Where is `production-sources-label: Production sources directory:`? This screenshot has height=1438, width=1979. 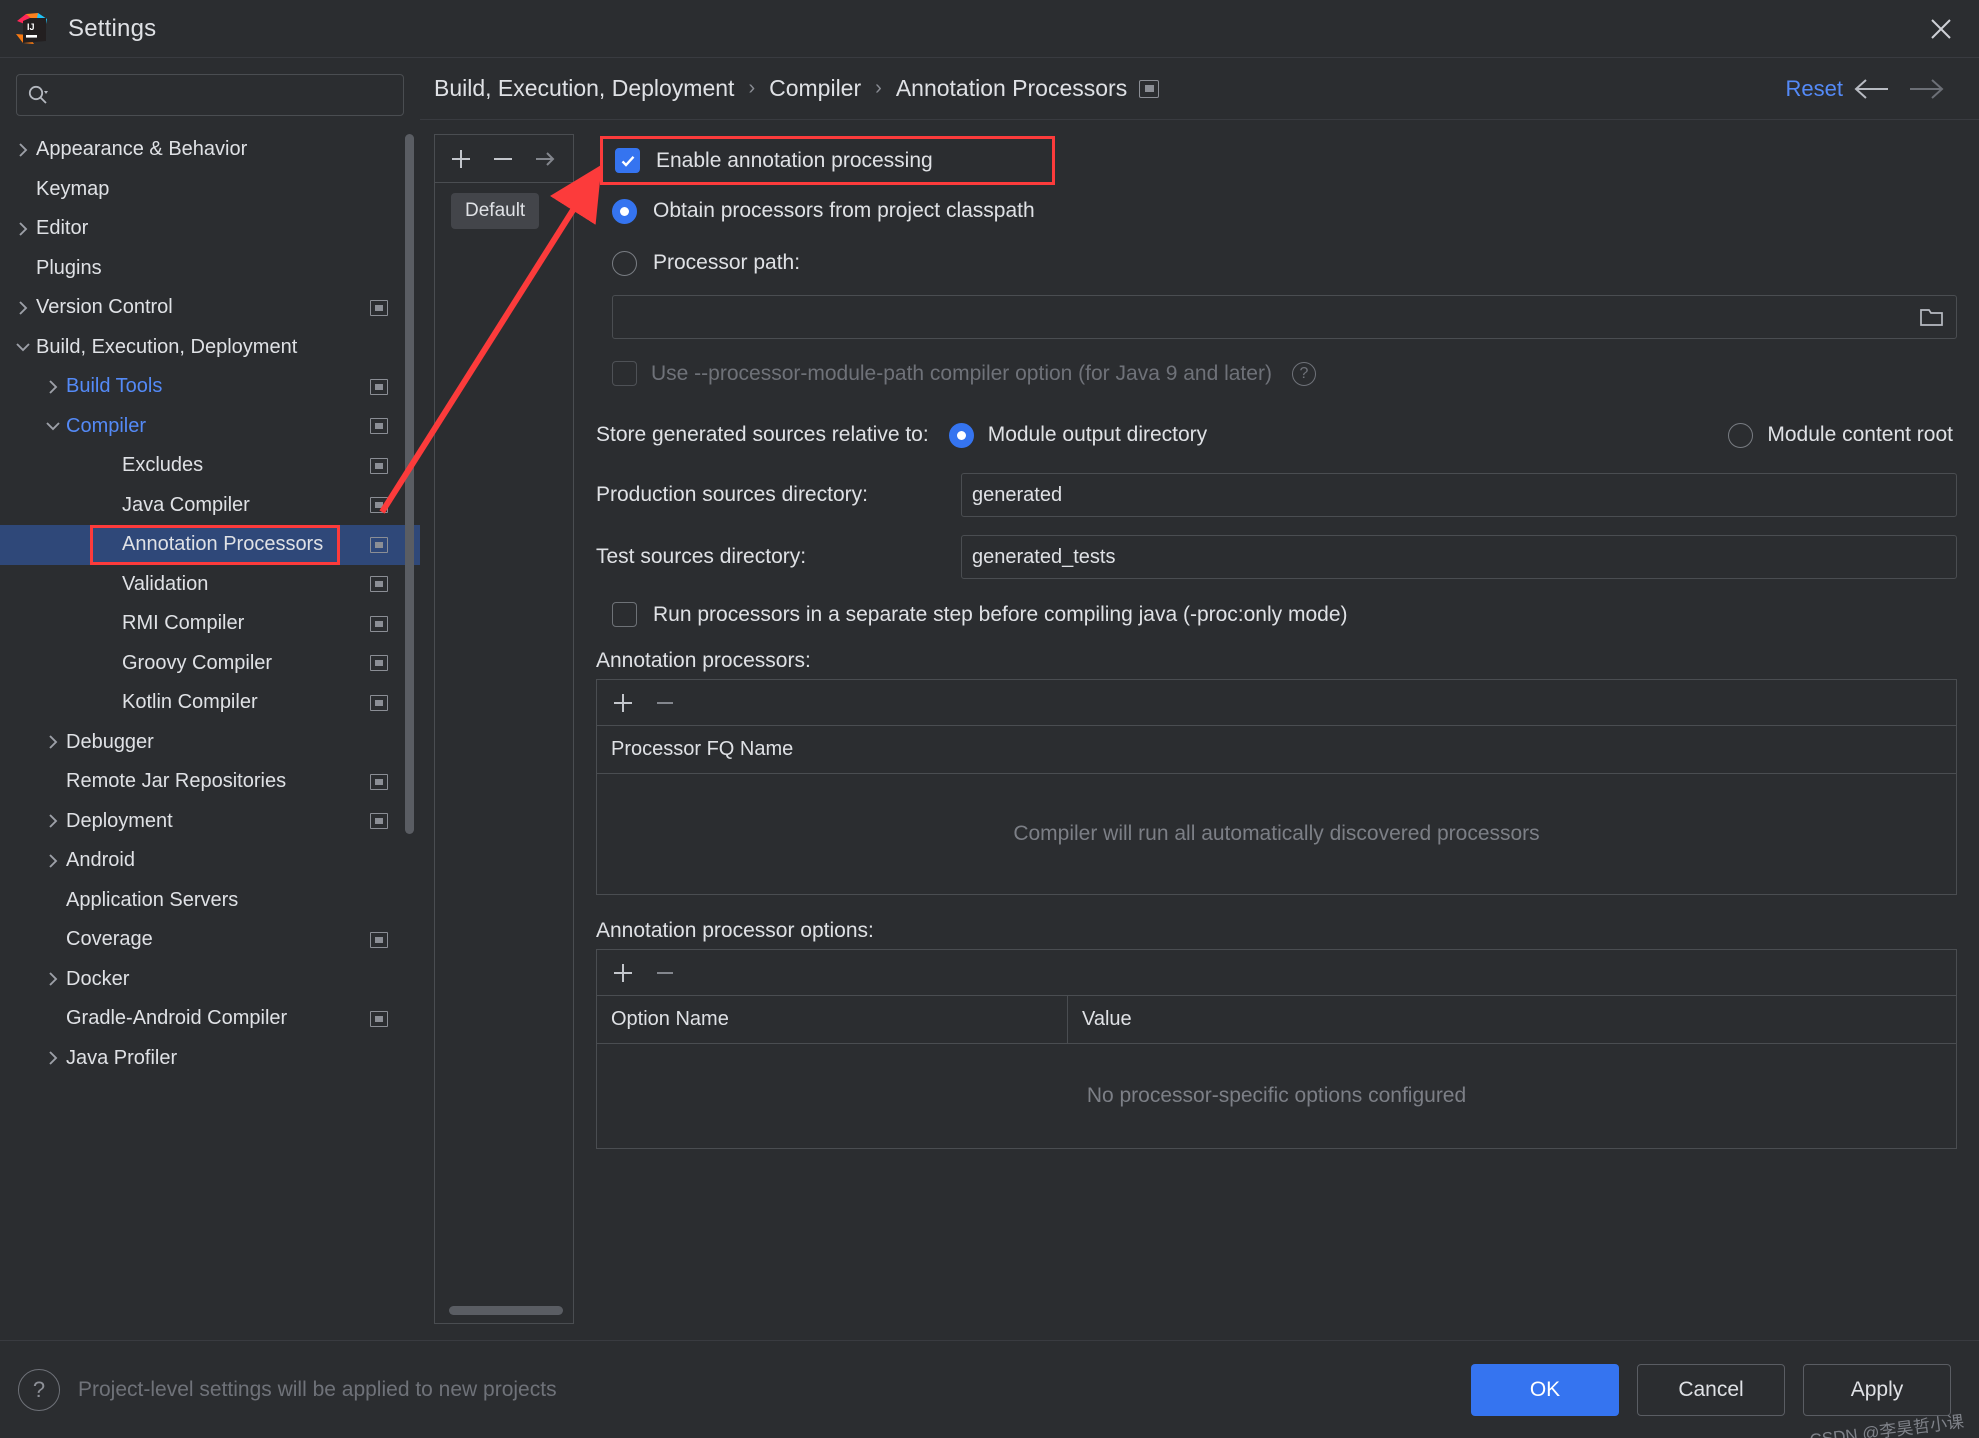
production-sources-label: Production sources directory: is located at coordinates (732, 494).